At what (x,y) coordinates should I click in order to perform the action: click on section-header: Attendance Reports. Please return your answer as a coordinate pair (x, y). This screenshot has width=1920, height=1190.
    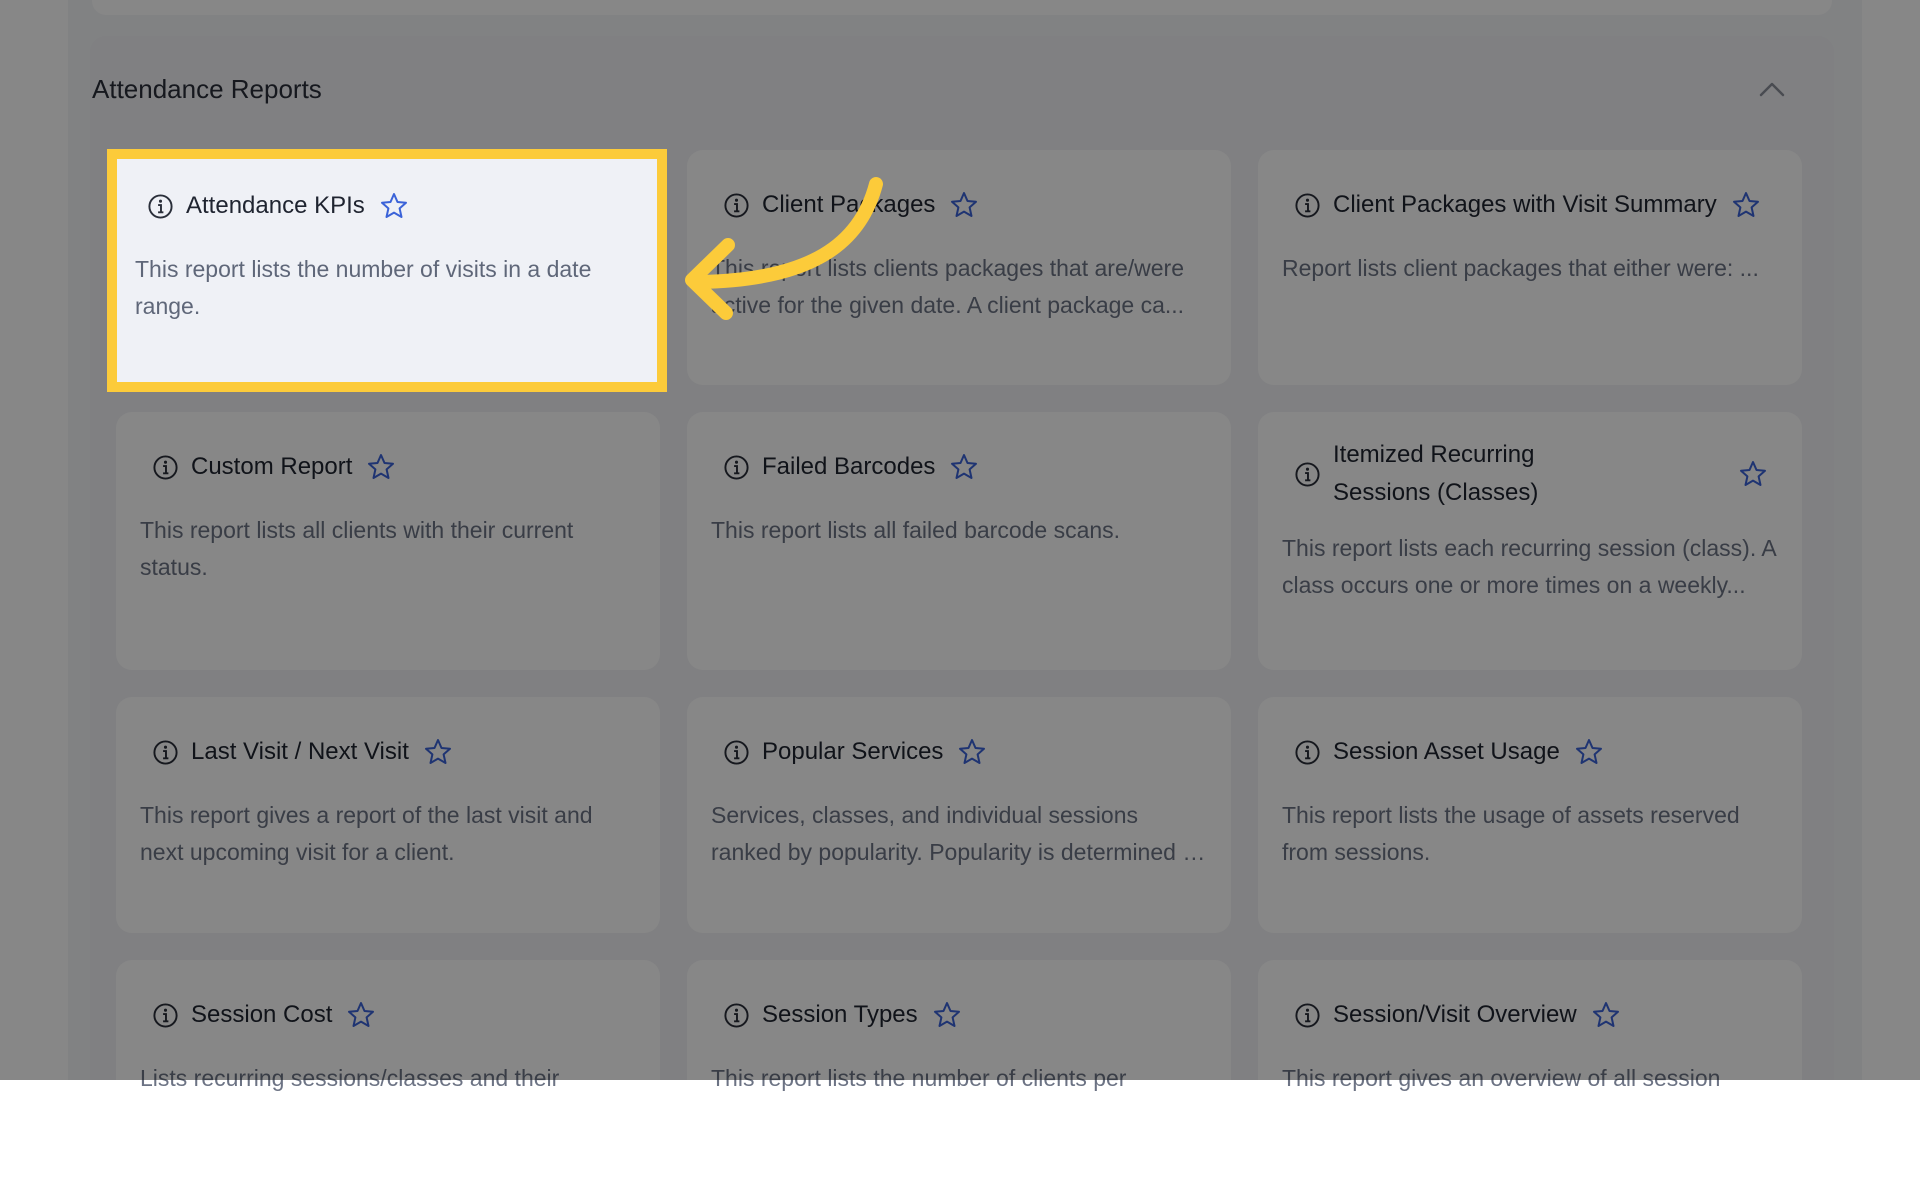
    Looking at the image, I should click on (942, 89).